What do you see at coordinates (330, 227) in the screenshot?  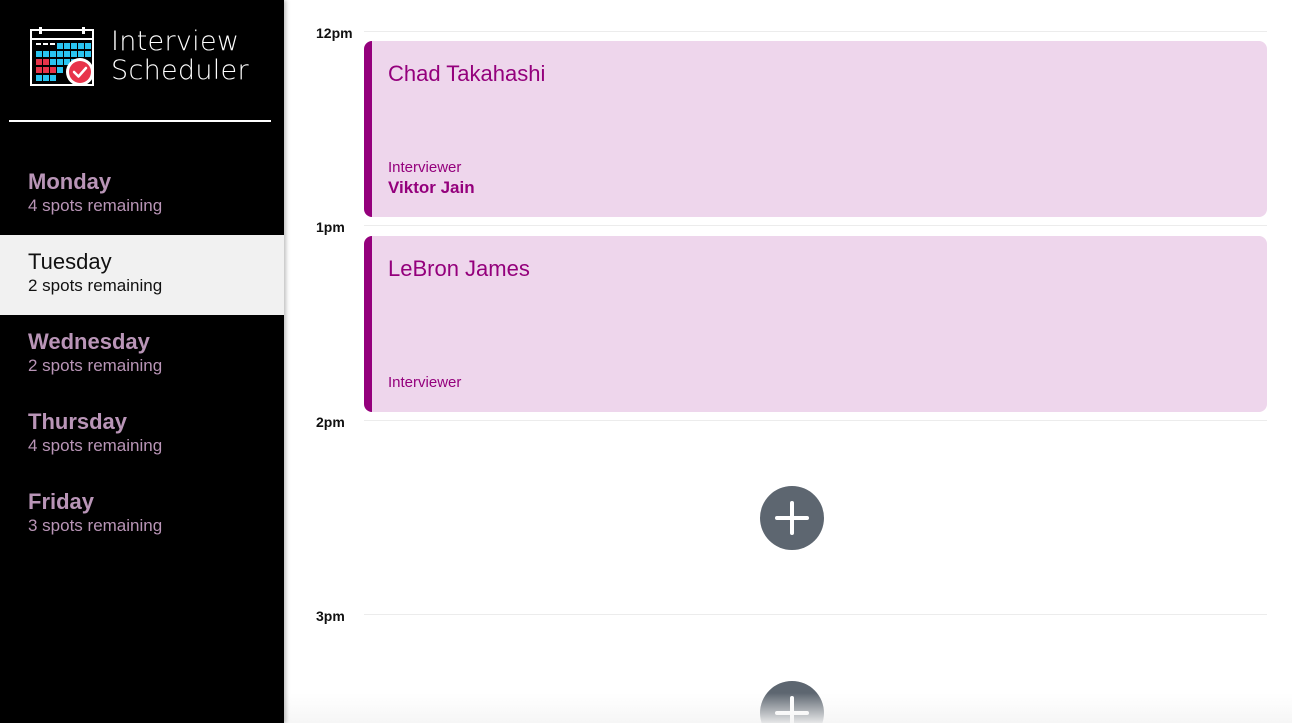 I see `time-label-1pm: 1pm` at bounding box center [330, 227].